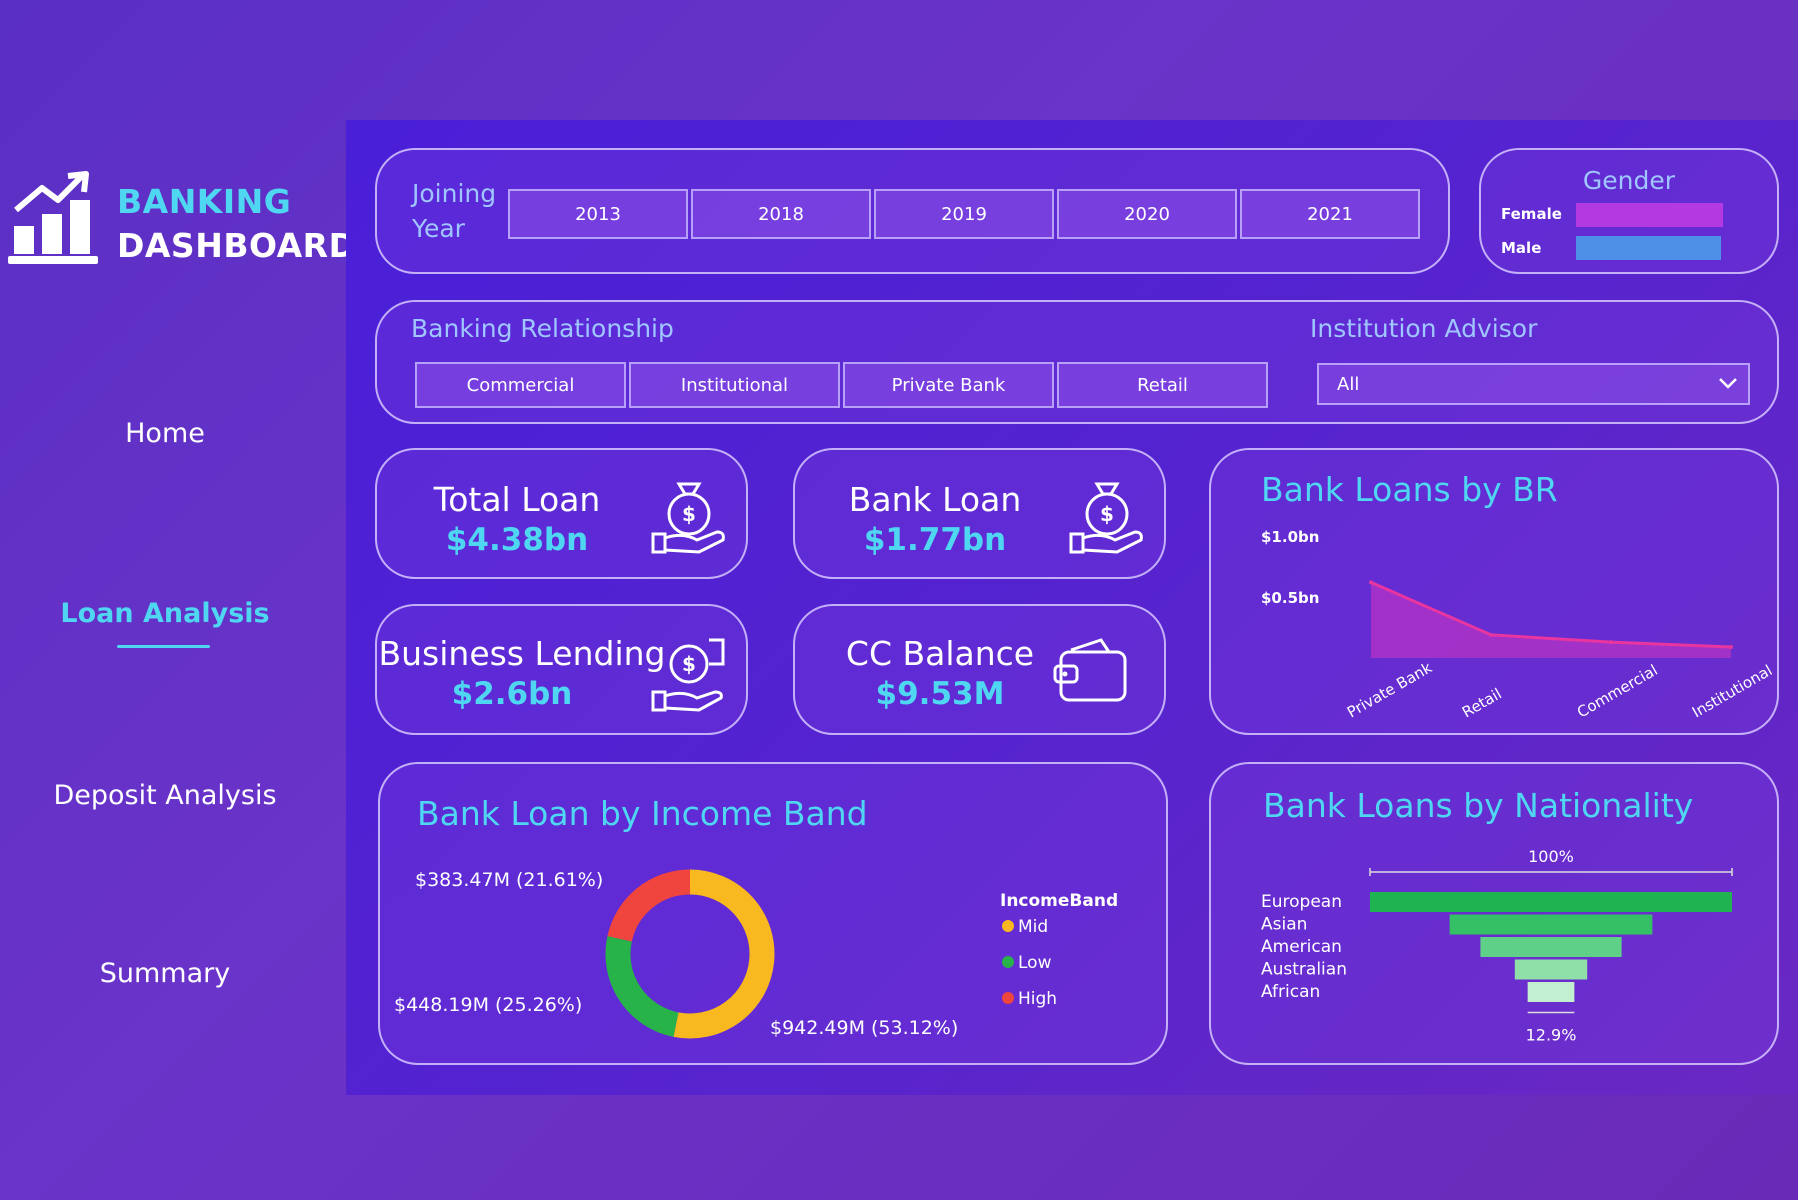  I want to click on funnel-category-label: Australian, so click(1304, 970).